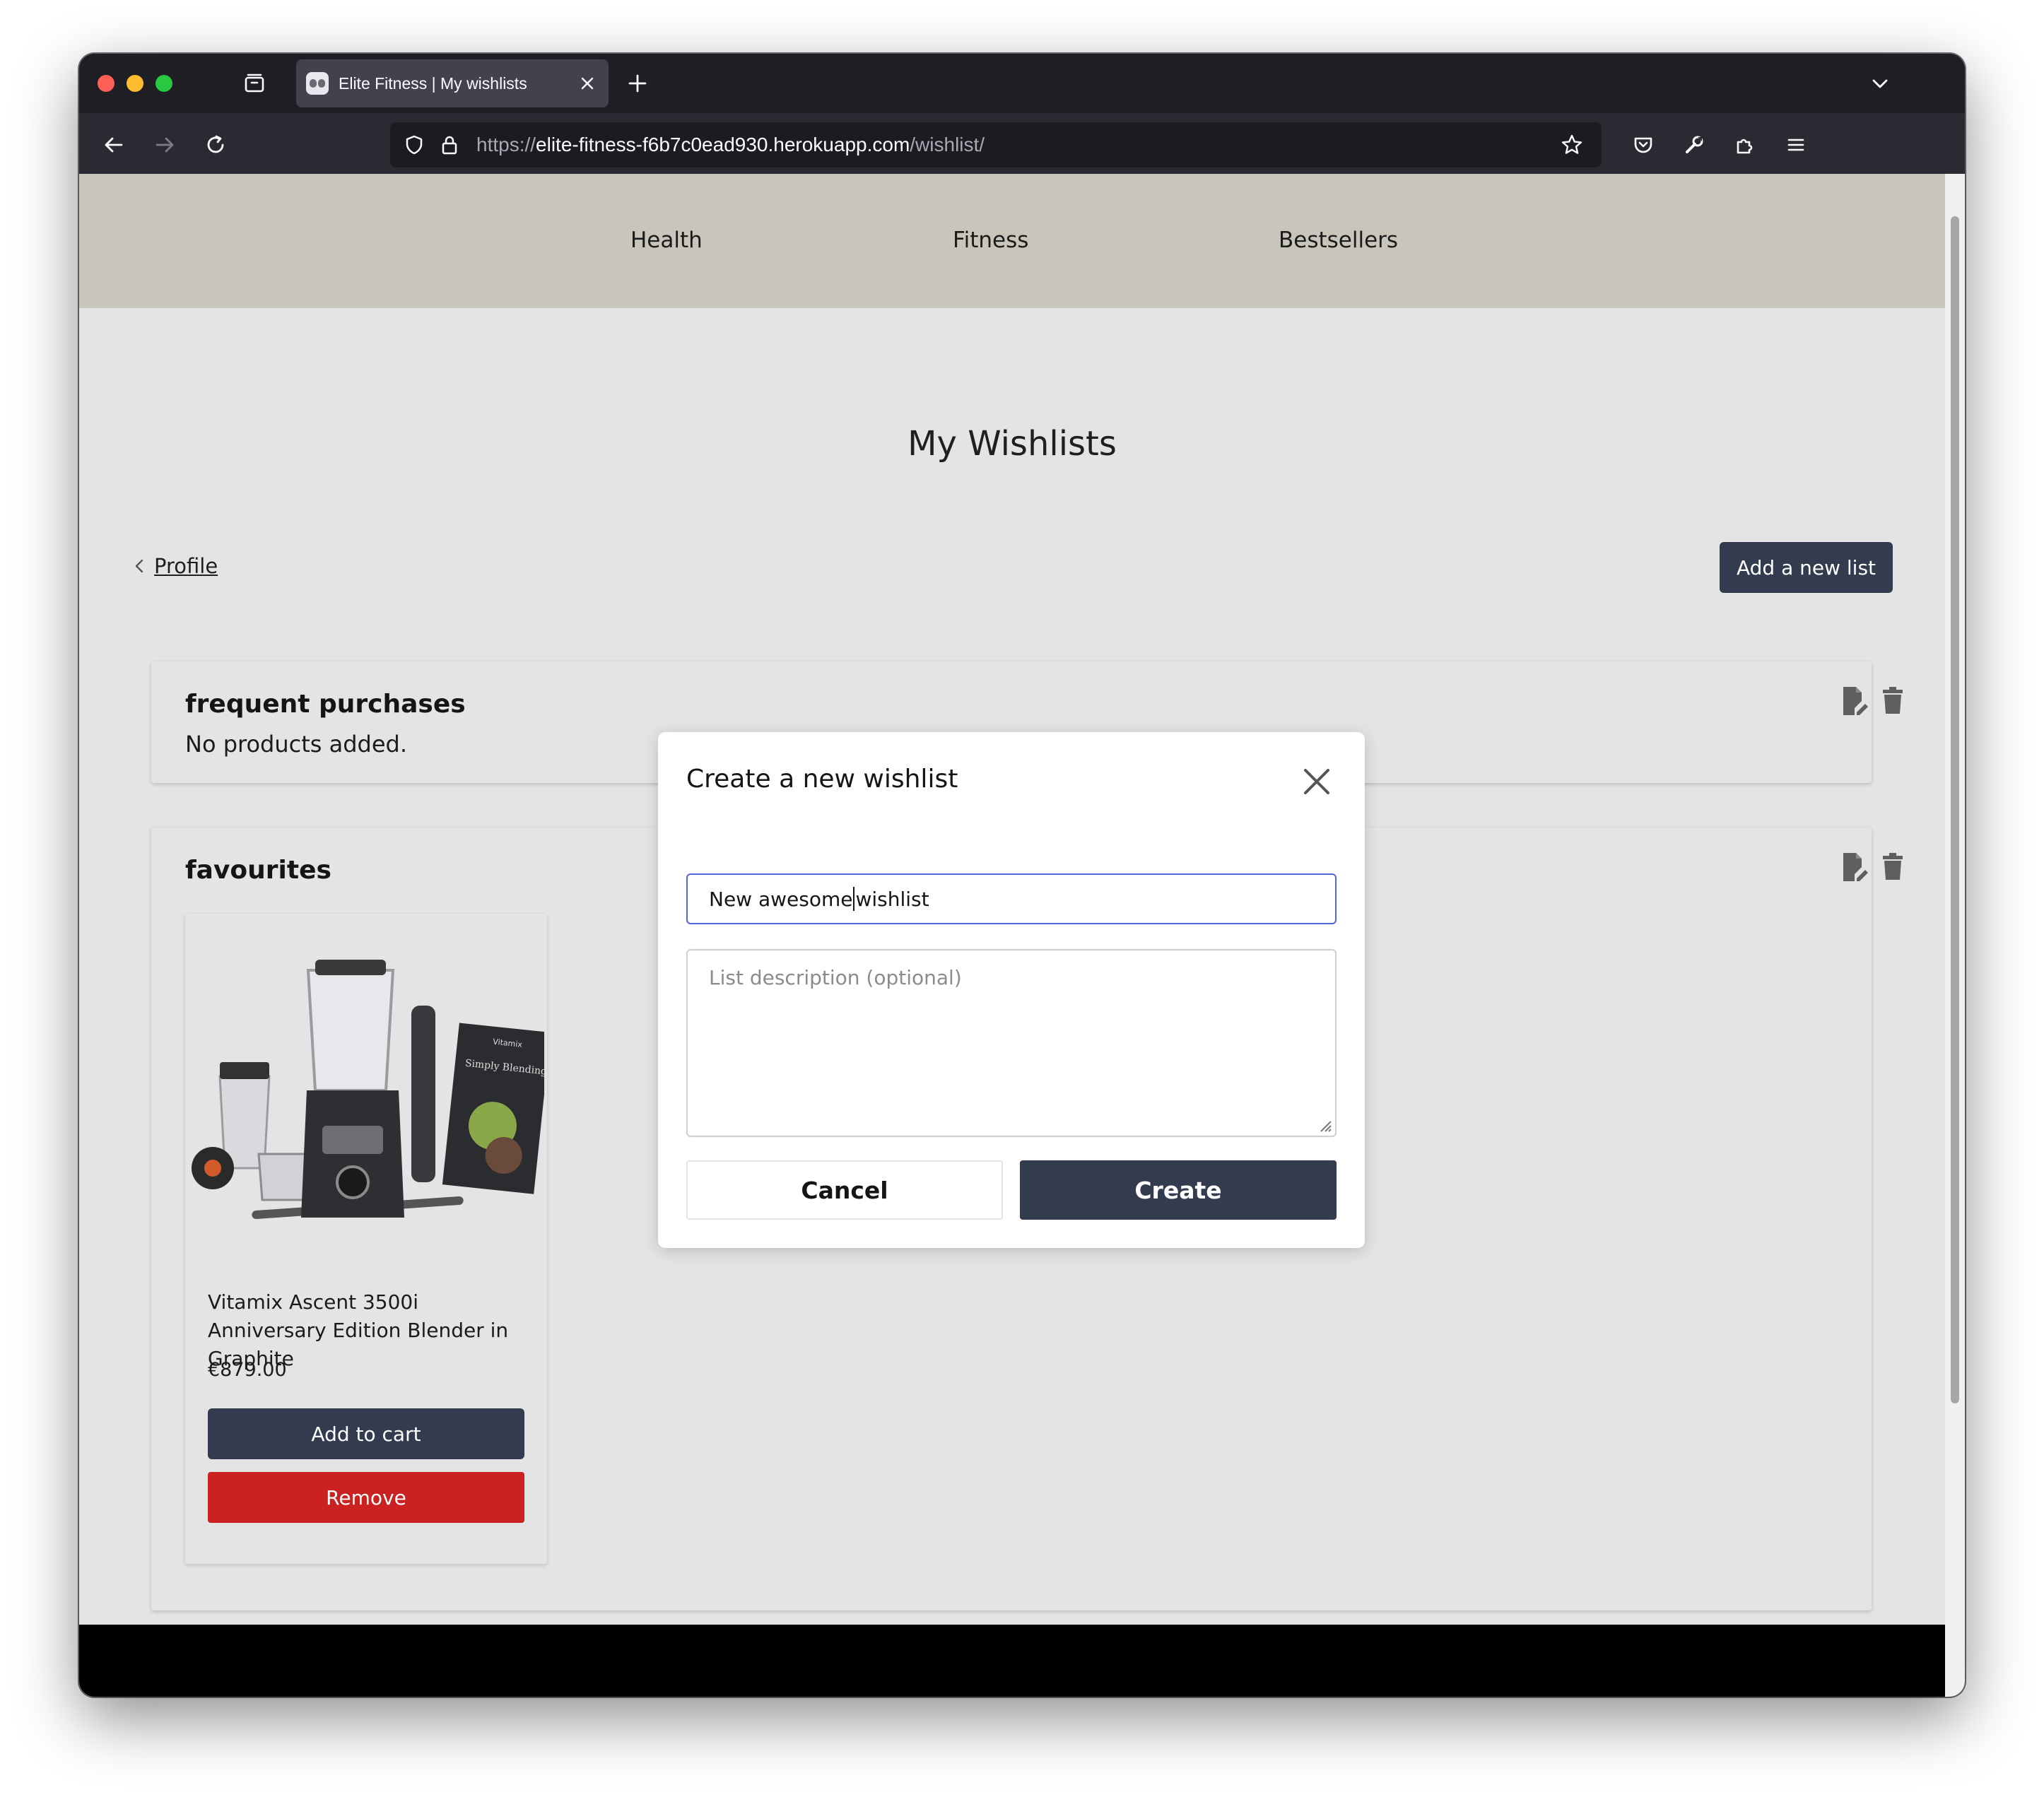  Describe the element at coordinates (1694, 145) in the screenshot. I see `developer-tools-wrench-icon` at that location.